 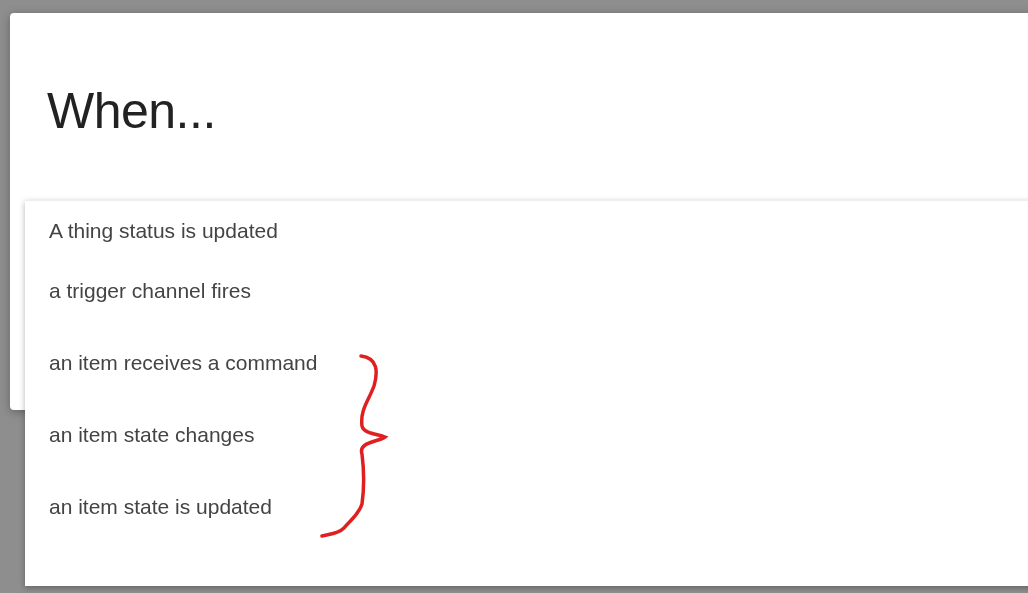 I want to click on menu-item: an item state changes, so click(x=526, y=441).